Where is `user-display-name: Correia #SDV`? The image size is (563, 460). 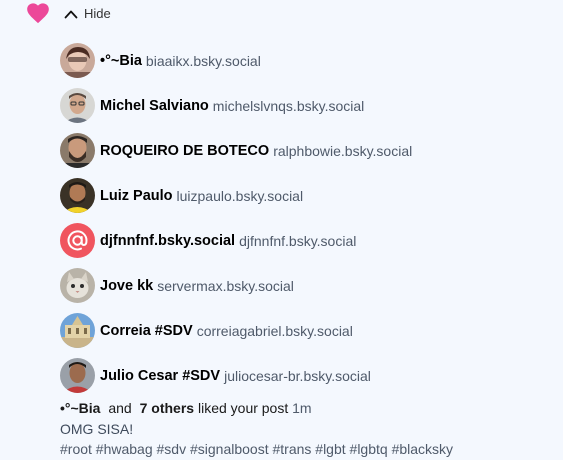
user-display-name: Correia #SDV is located at coordinates (146, 331).